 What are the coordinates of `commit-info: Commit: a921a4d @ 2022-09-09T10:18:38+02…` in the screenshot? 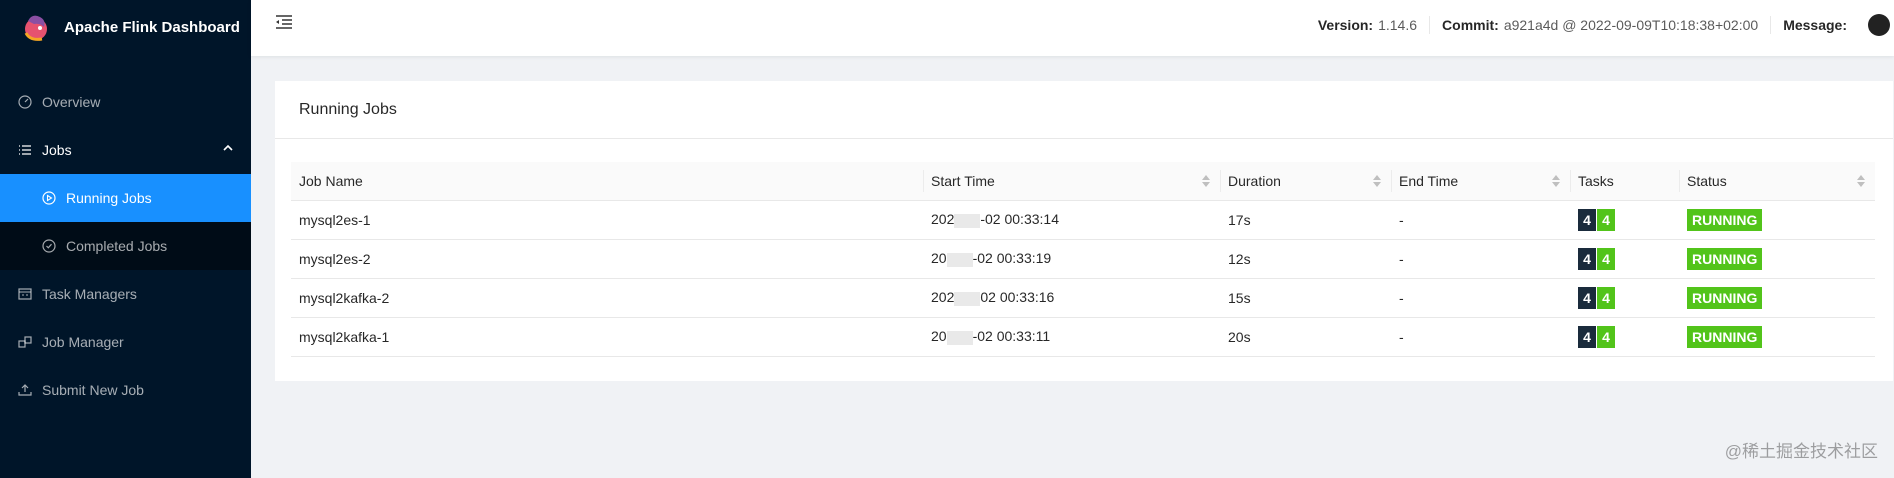 It's located at (1599, 25).